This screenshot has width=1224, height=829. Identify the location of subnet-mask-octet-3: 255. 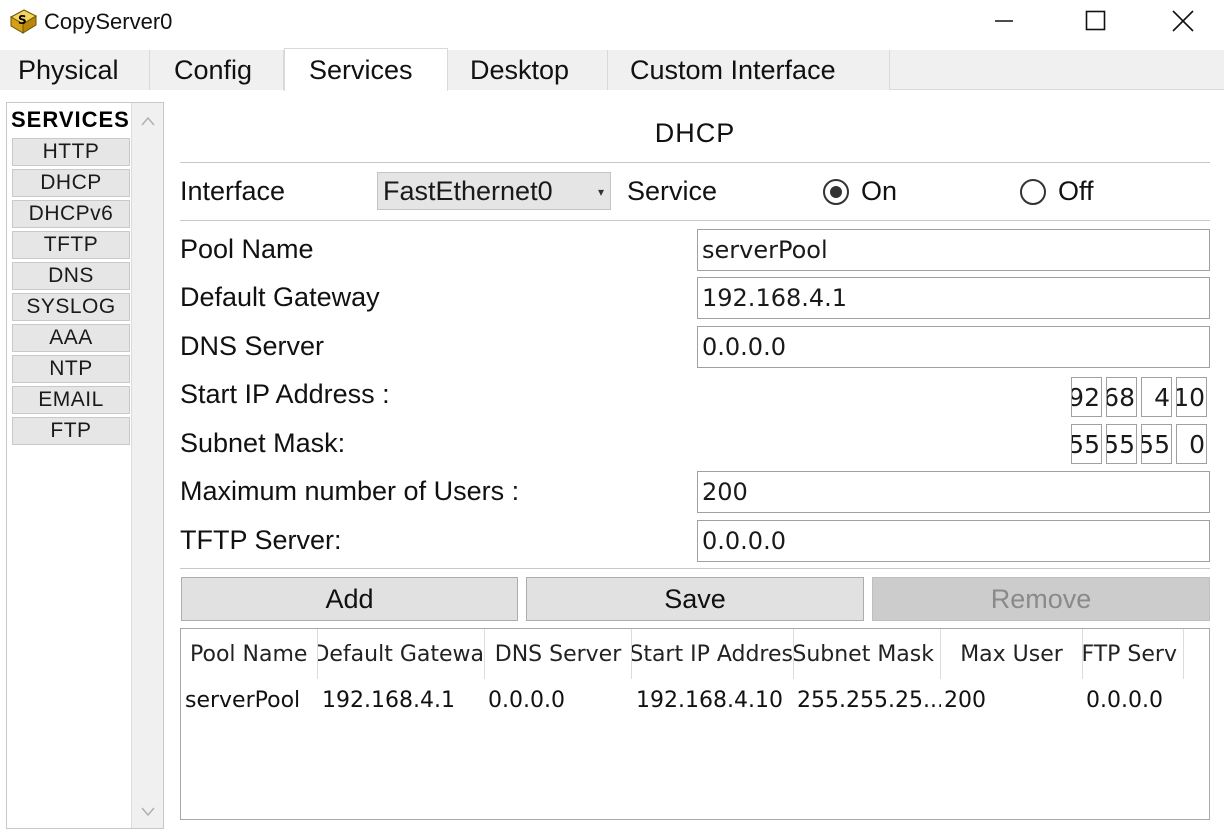
(1156, 444).